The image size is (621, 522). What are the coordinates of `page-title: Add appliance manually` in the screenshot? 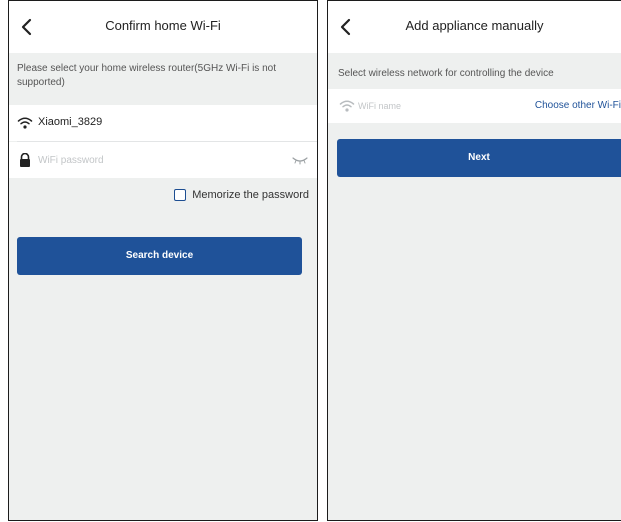 It's located at (474, 25).